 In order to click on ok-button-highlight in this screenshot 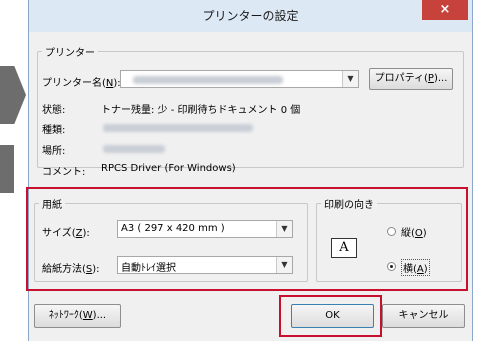, I will do `click(330, 316)`.